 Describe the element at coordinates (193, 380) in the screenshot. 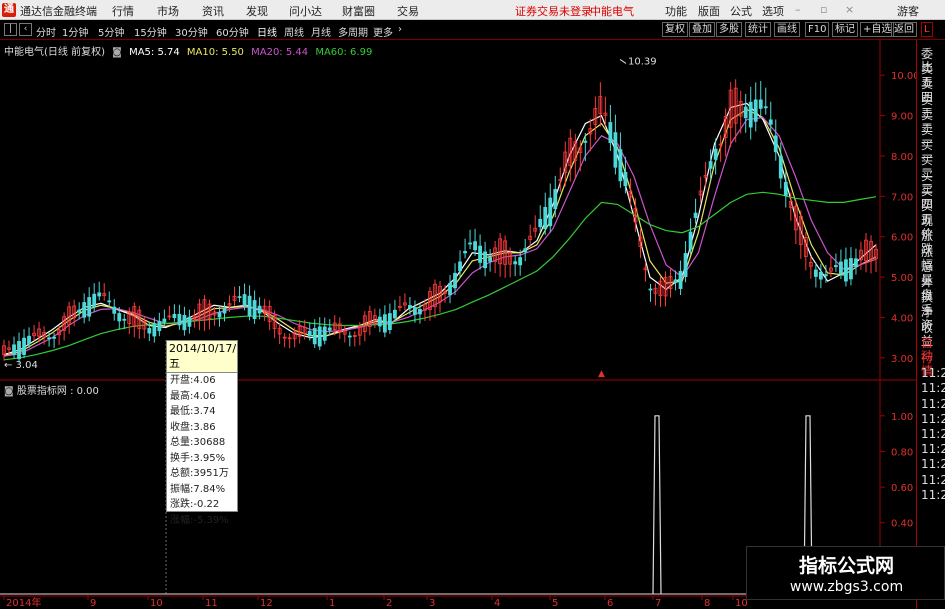

I see `tooltip-open: 开盘:4.06` at that location.